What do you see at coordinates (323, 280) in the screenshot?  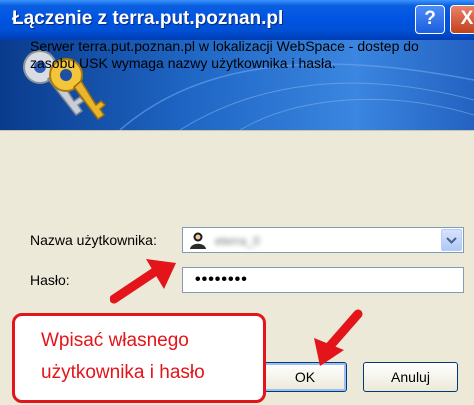 I see `password-field: ••••••••` at bounding box center [323, 280].